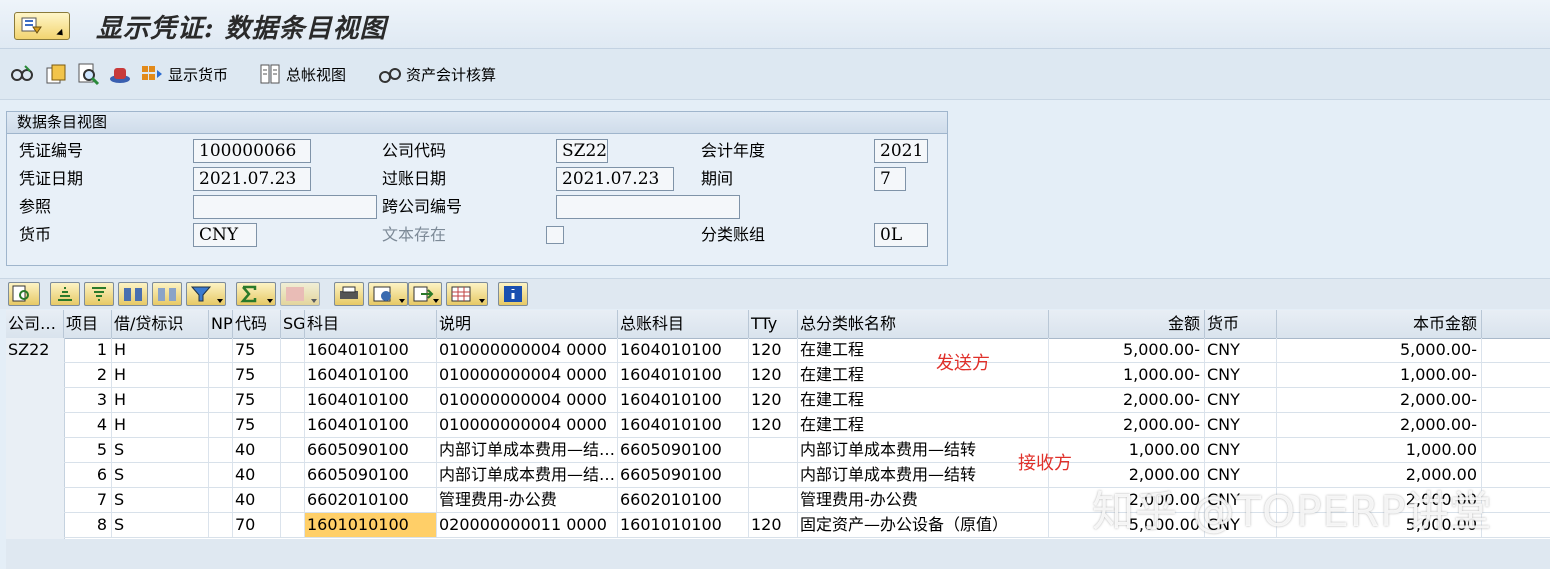  I want to click on company-field: SZ22, so click(582, 151).